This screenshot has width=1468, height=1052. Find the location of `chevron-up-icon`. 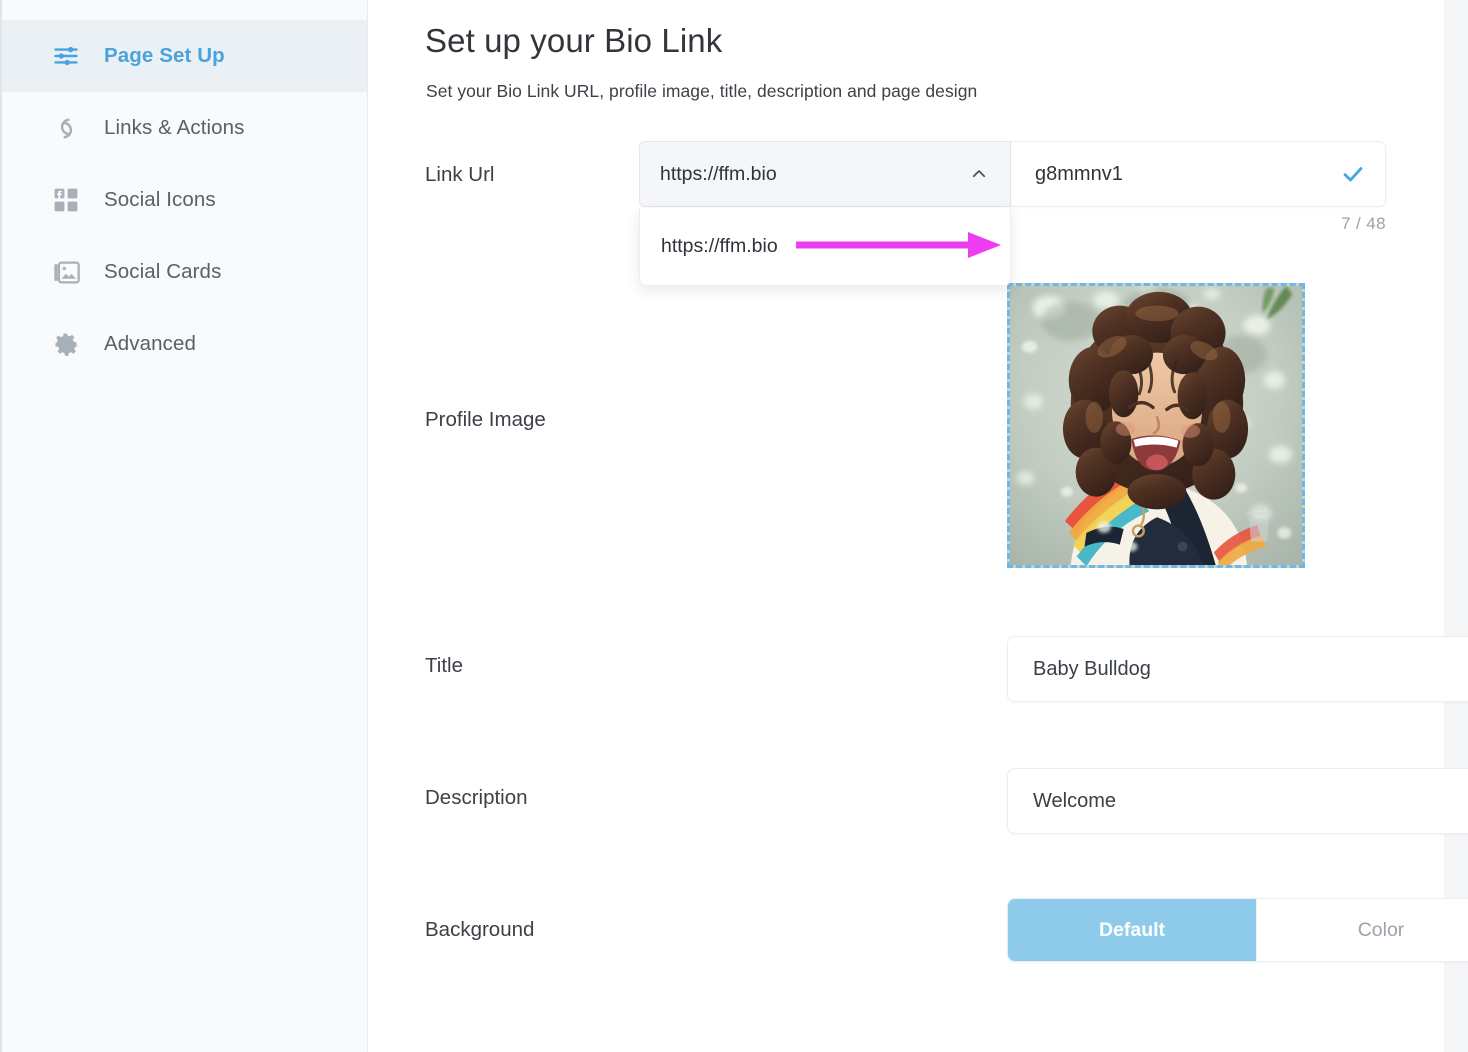

chevron-up-icon is located at coordinates (979, 174).